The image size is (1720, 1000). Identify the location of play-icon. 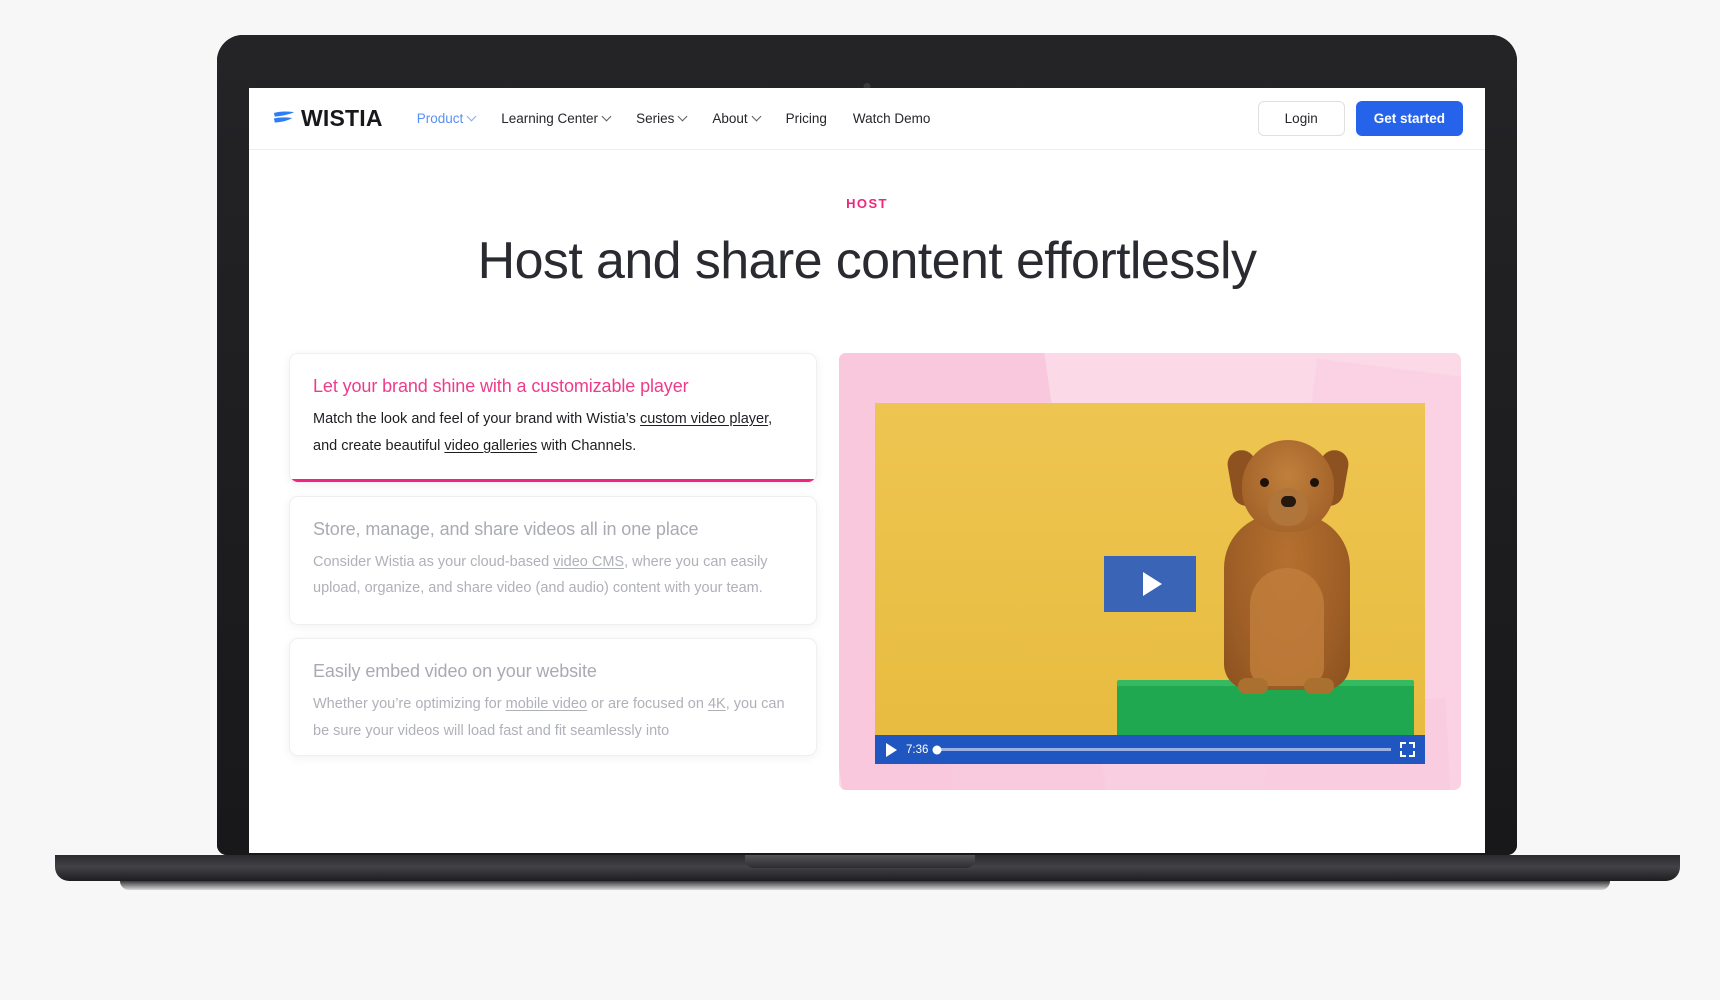
(1152, 583).